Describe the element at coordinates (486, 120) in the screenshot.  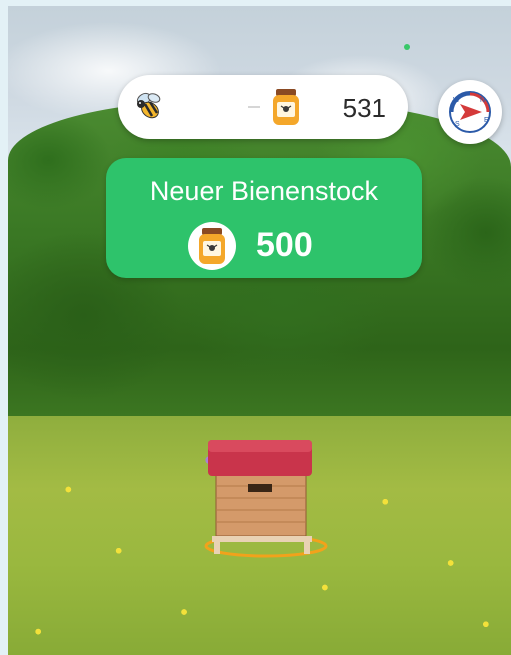
I see `compass-letter-e: E` at that location.